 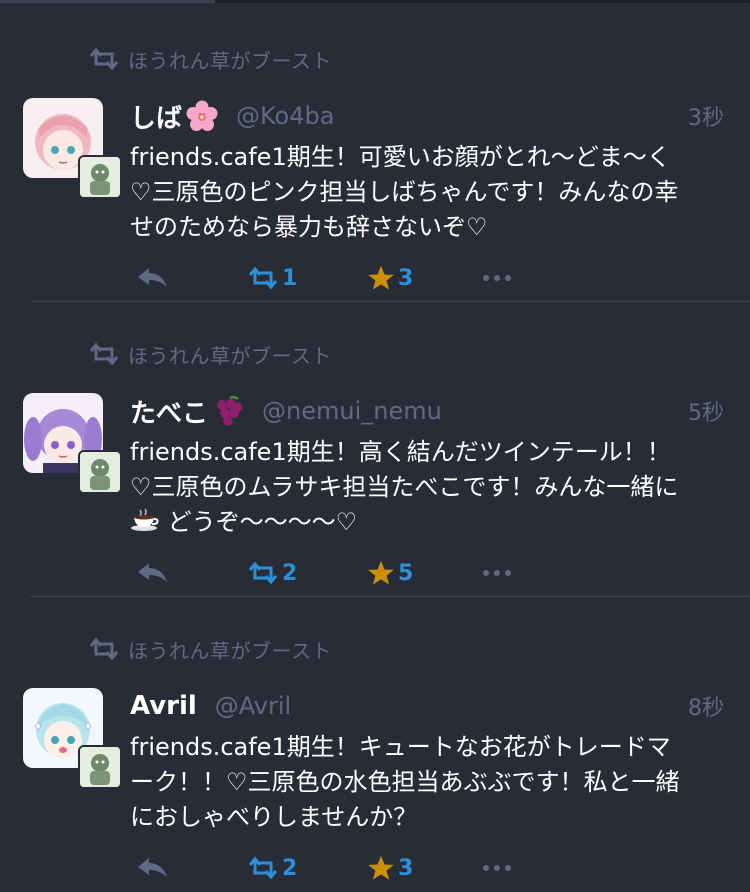 I want to click on content-line: せのためなら暴力も辞さないぞ♡, so click(x=309, y=227).